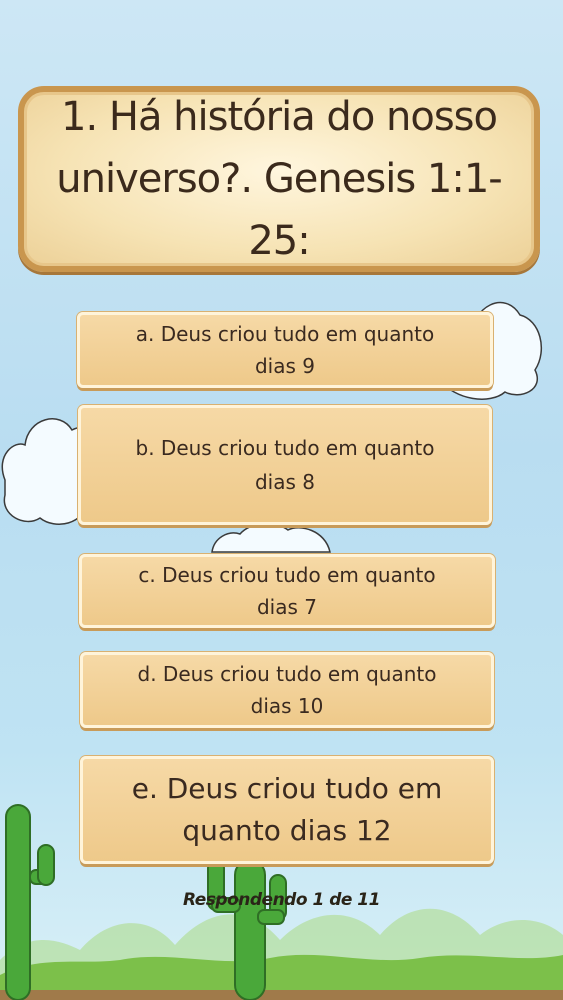  I want to click on answer-a-line-1: a. Deus criou tudo em quanto, so click(285, 334).